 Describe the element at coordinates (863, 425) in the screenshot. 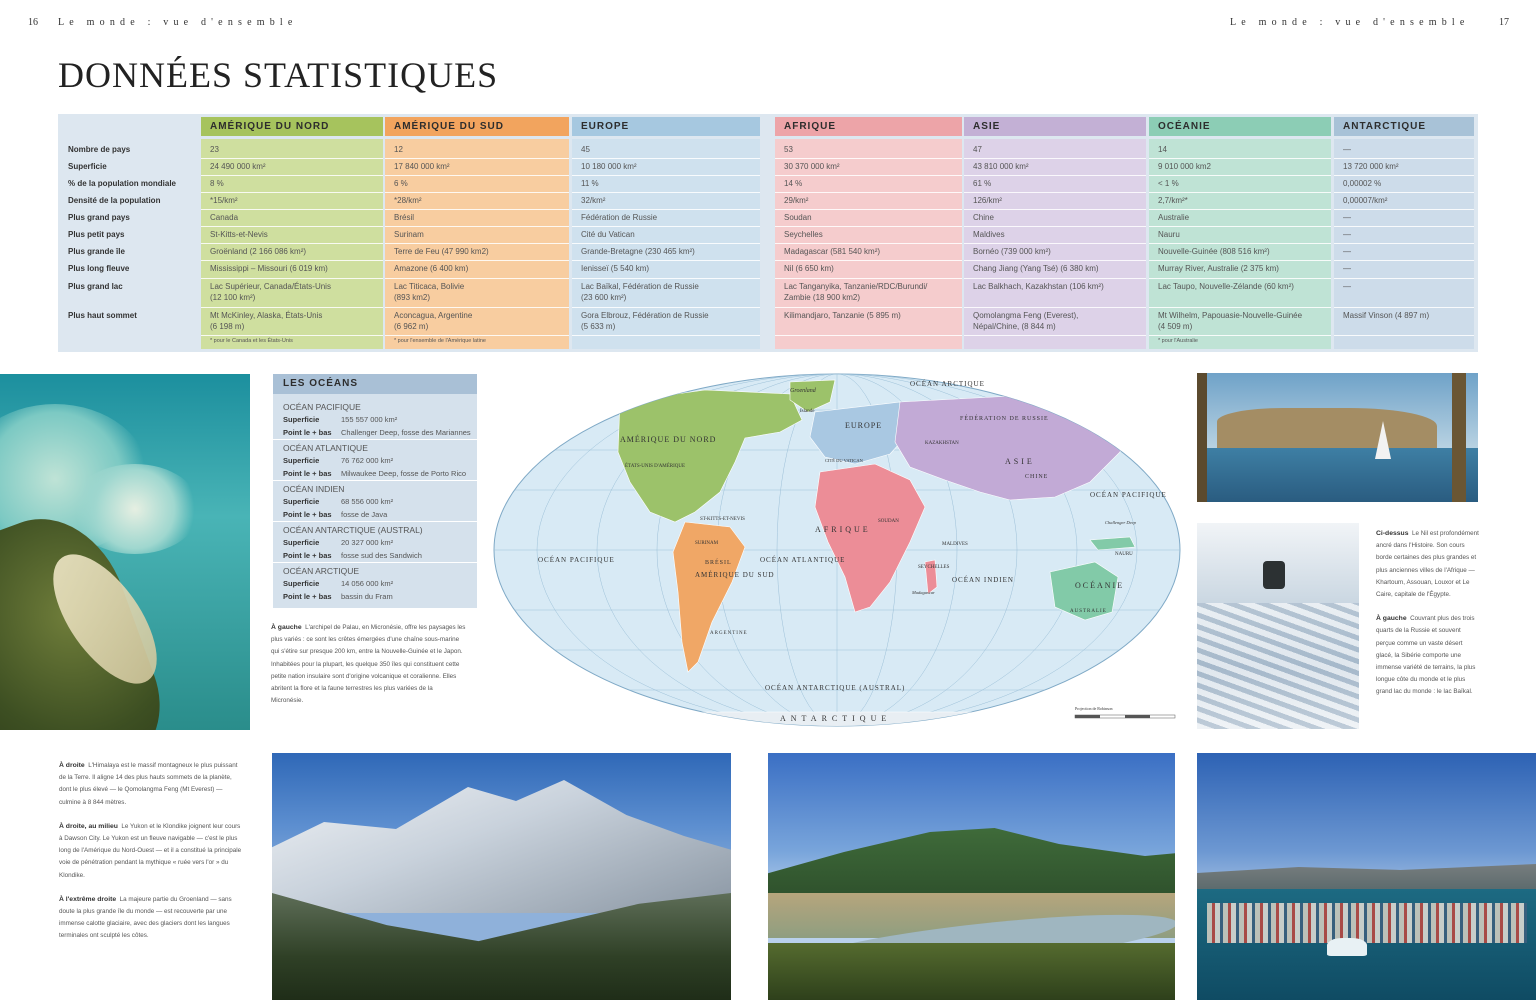

I see `label-europe: EUROPE` at that location.